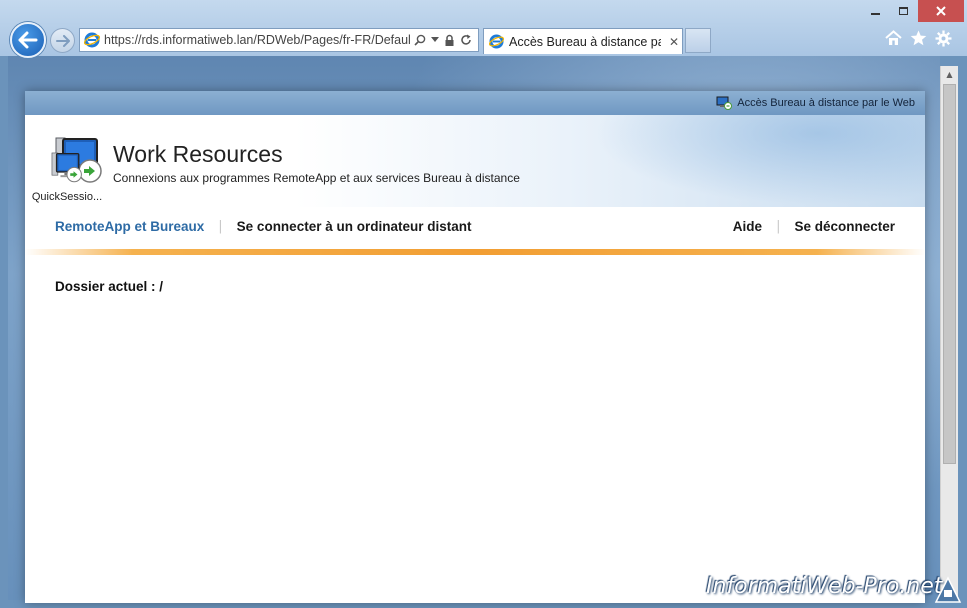  What do you see at coordinates (875, 14) in the screenshot?
I see `minimize-icon` at bounding box center [875, 14].